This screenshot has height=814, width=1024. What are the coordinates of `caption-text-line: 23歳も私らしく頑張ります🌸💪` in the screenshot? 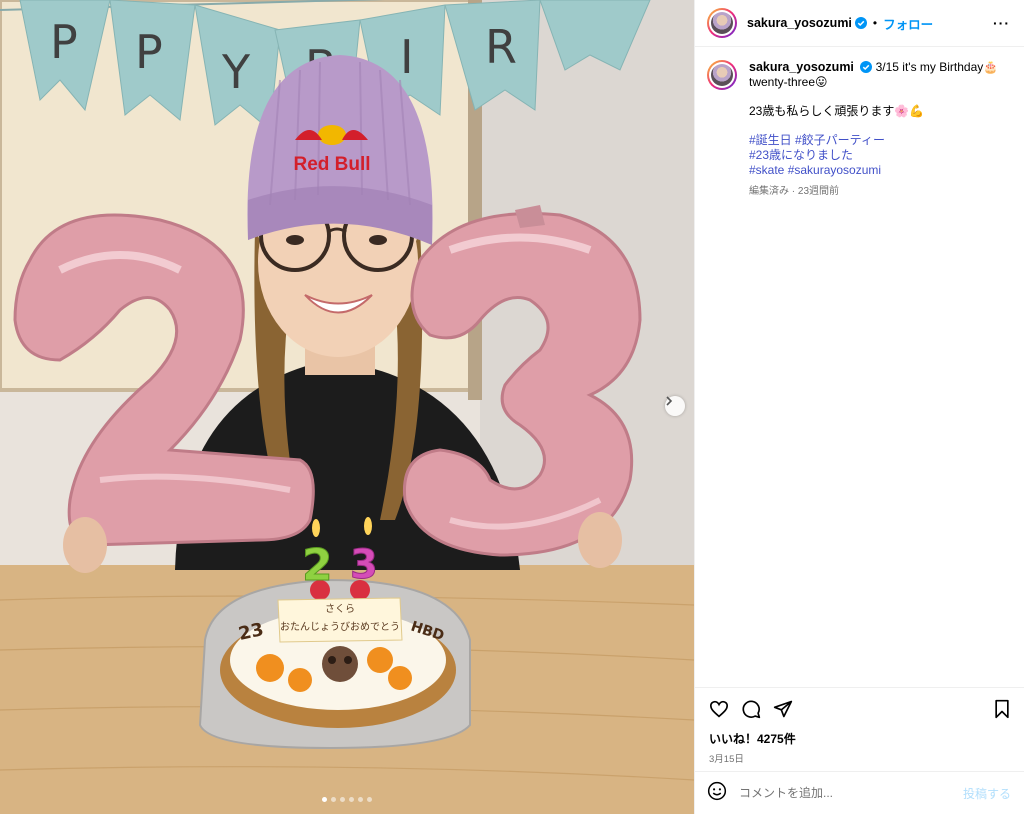 It's located at (837, 111).